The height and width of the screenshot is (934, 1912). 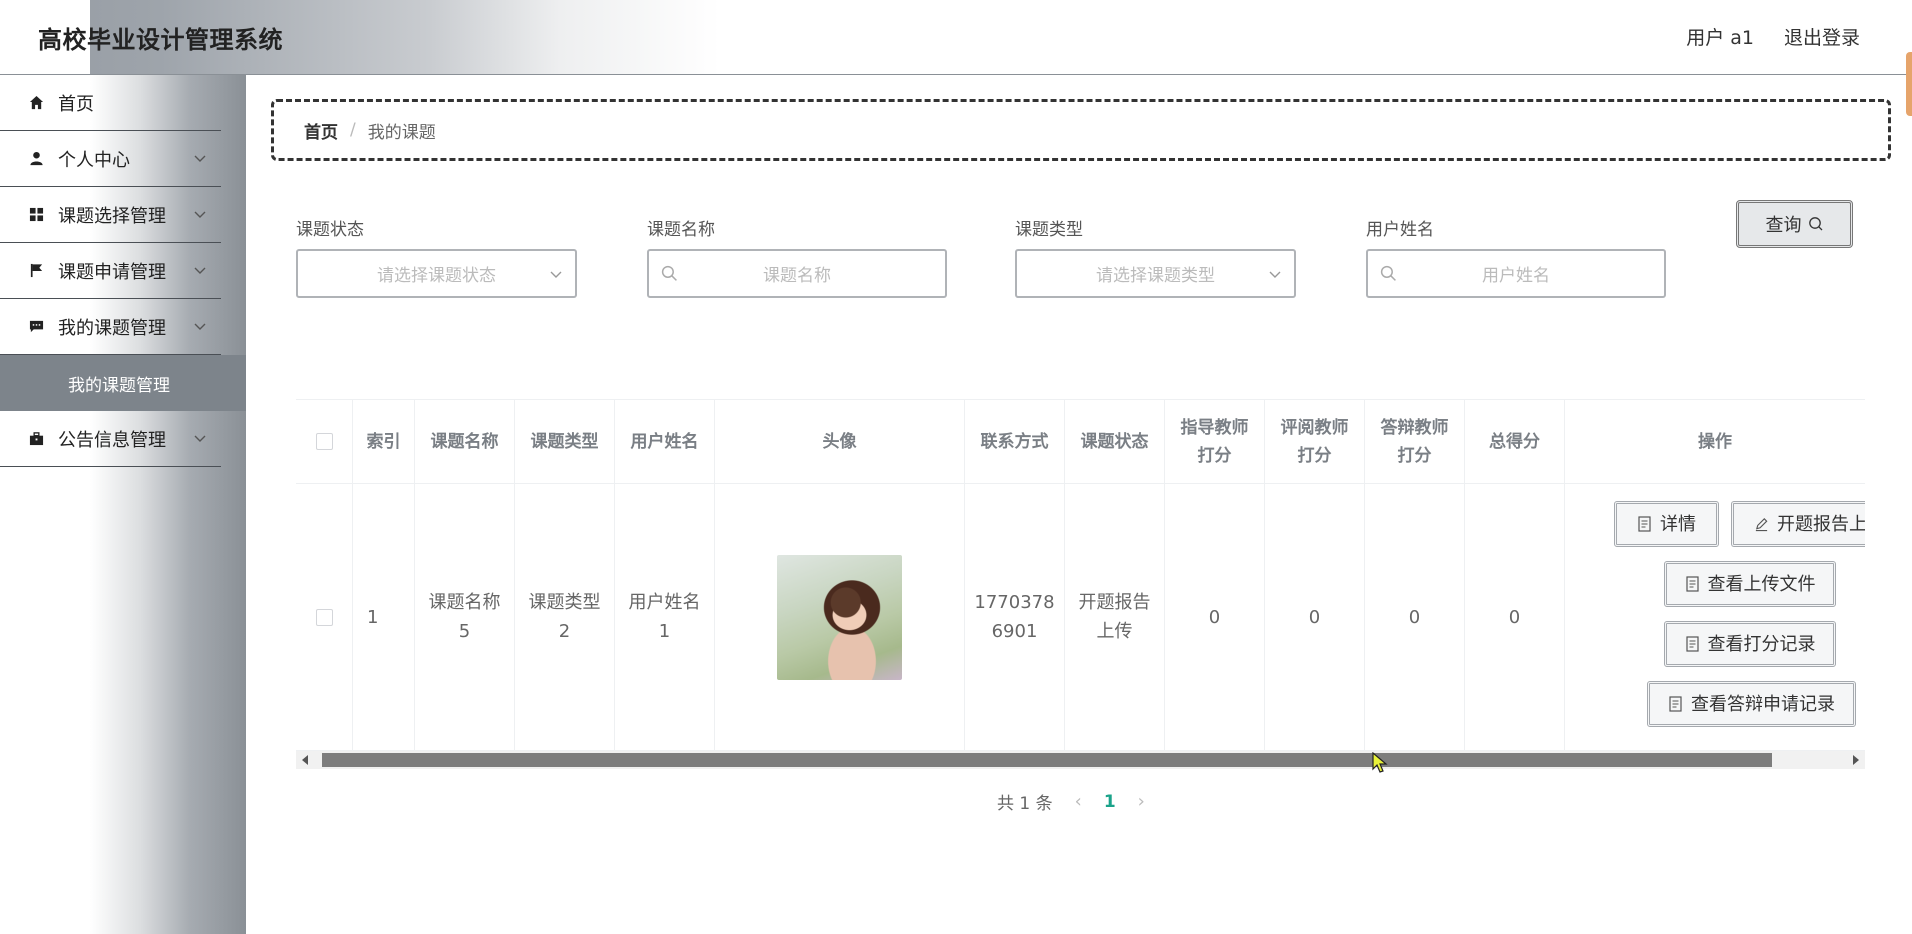 I want to click on next-page-icon: ›, so click(x=1141, y=801).